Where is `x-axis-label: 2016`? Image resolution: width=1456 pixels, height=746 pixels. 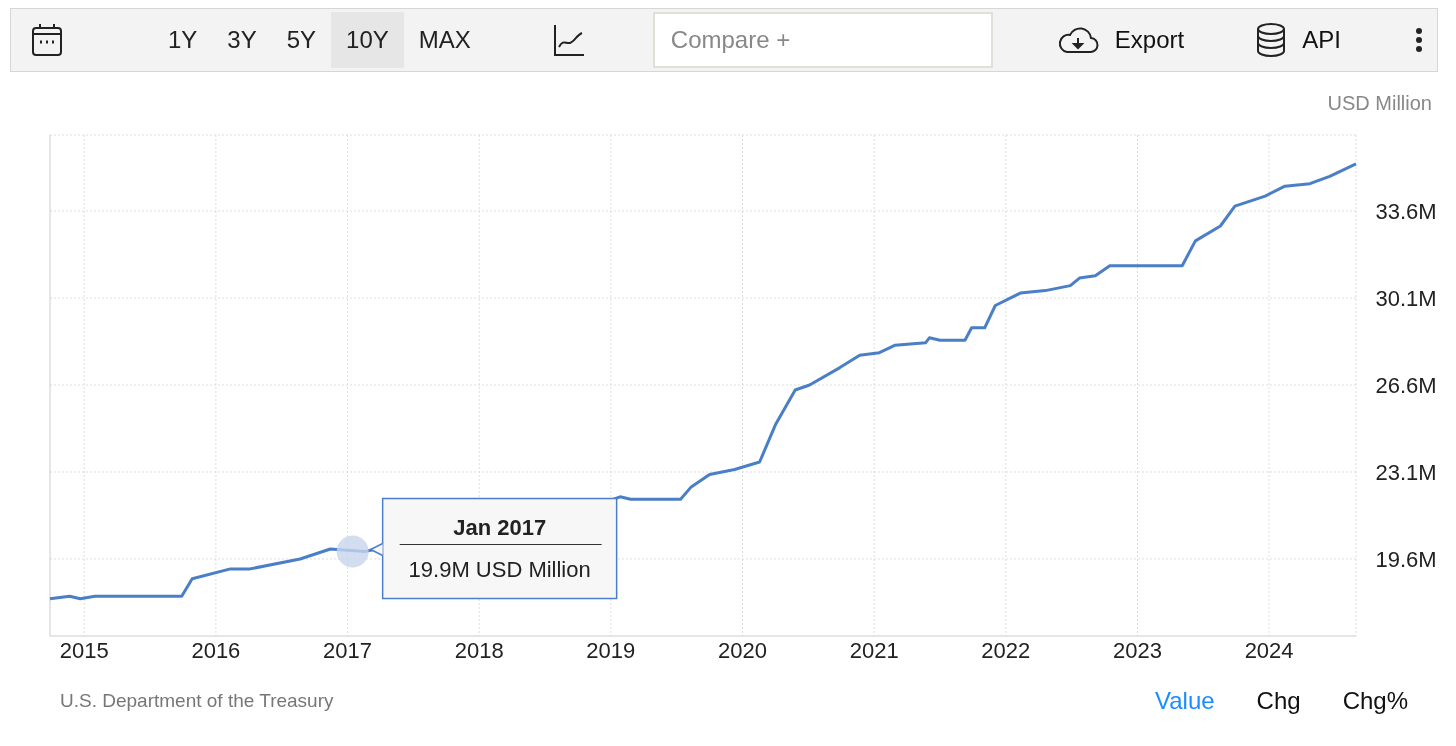 x-axis-label: 2016 is located at coordinates (216, 650).